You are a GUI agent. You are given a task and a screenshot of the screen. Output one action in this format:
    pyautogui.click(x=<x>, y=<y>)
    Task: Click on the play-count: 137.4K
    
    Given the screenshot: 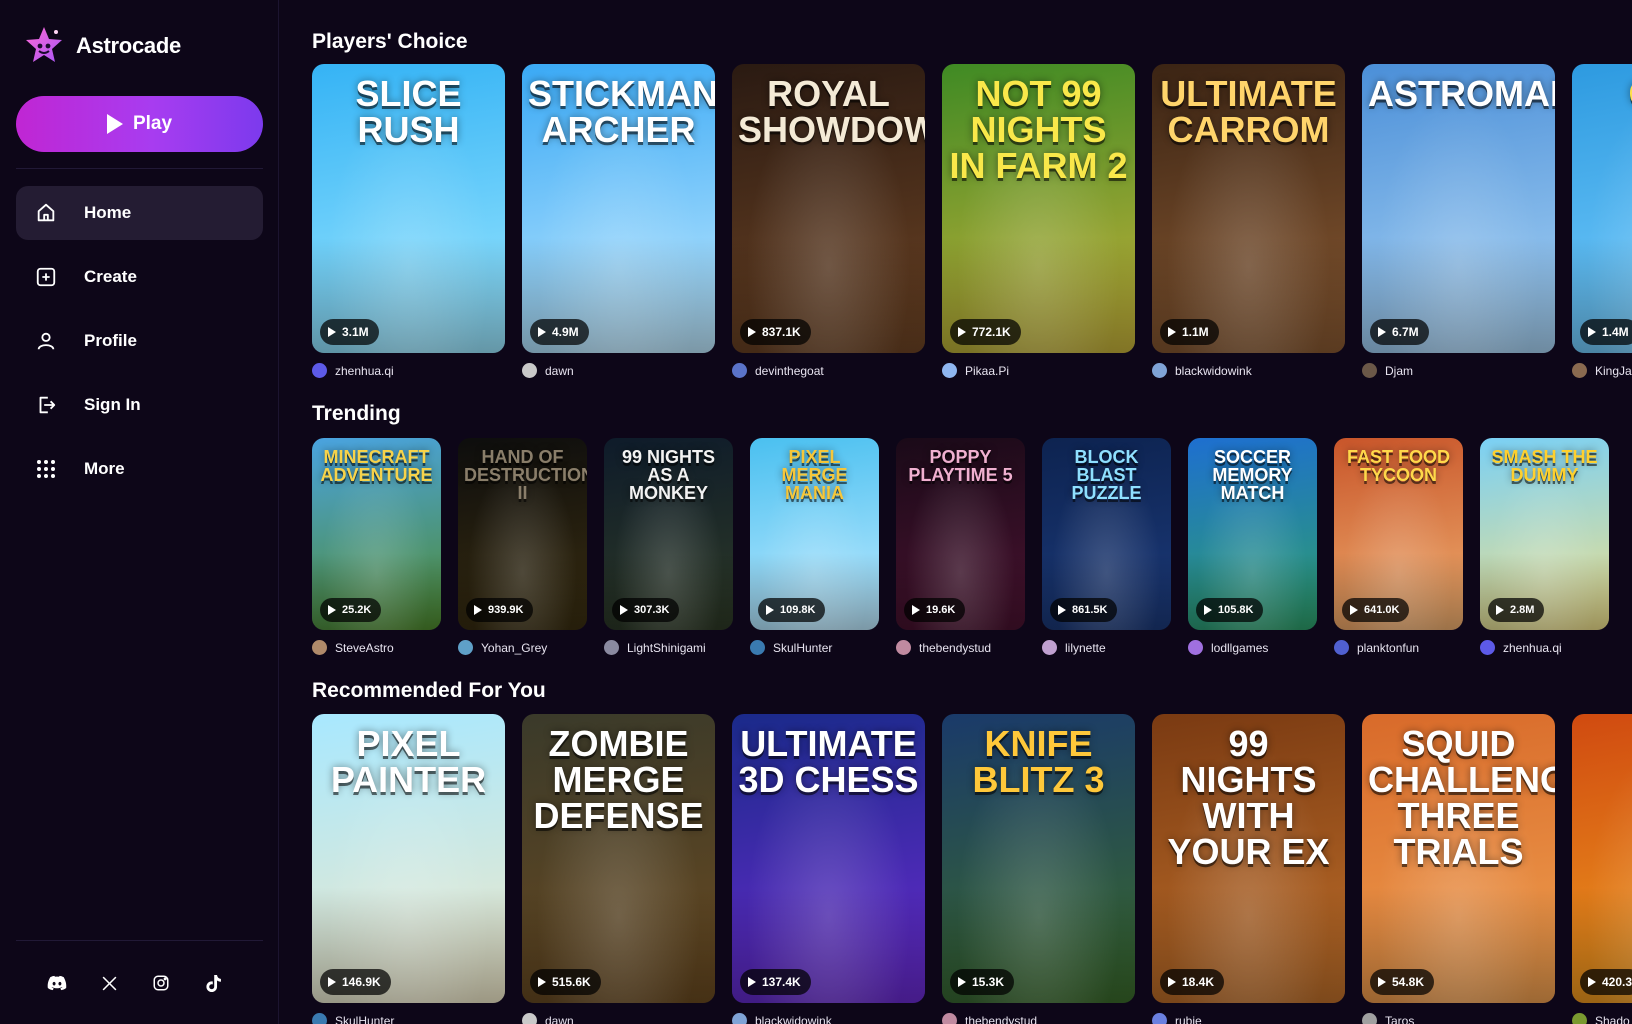 What is the action you would take?
    pyautogui.click(x=781, y=982)
    